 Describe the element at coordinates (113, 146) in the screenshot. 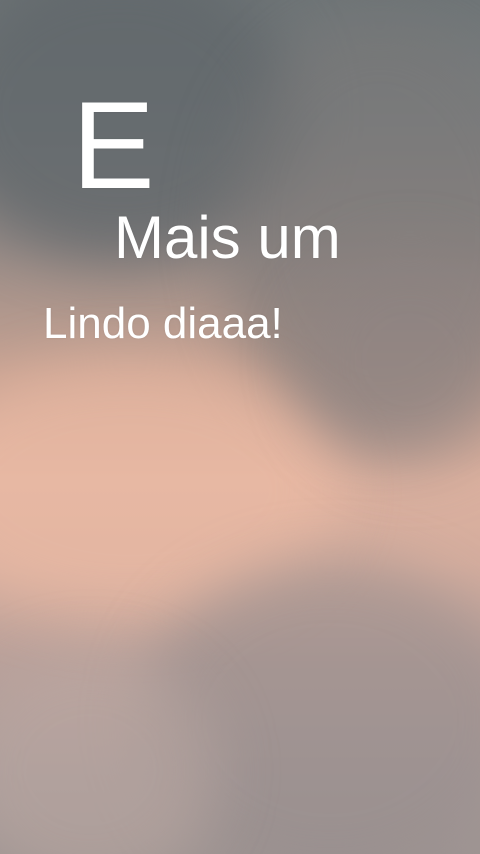

I see `caption-line-1: E` at that location.